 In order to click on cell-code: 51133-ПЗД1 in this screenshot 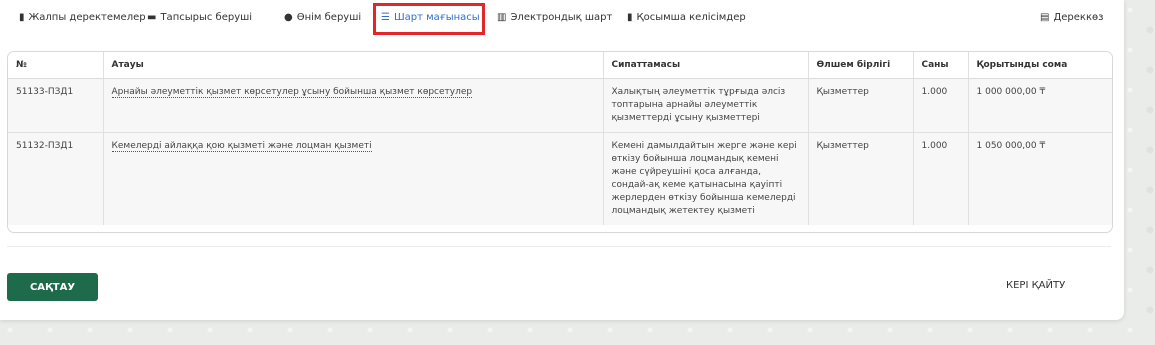, I will do `click(56, 105)`.